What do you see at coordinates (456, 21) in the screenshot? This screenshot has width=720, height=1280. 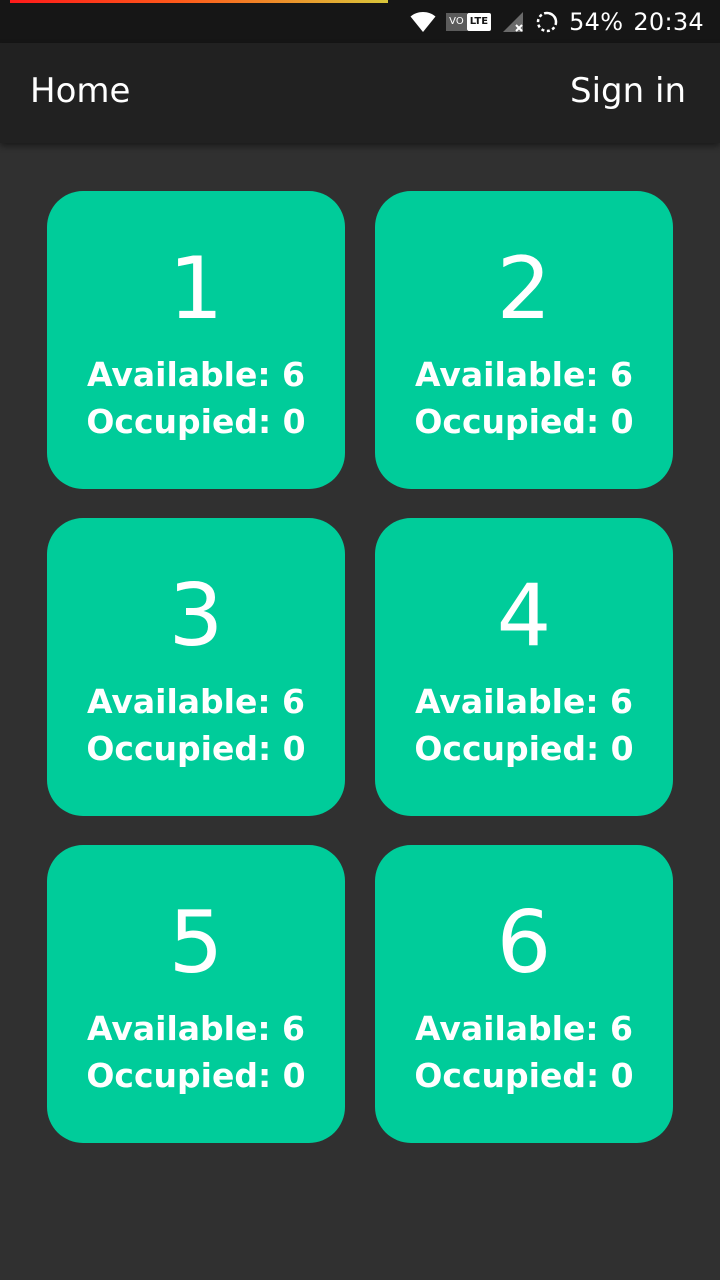 I see `volte-label: VO` at bounding box center [456, 21].